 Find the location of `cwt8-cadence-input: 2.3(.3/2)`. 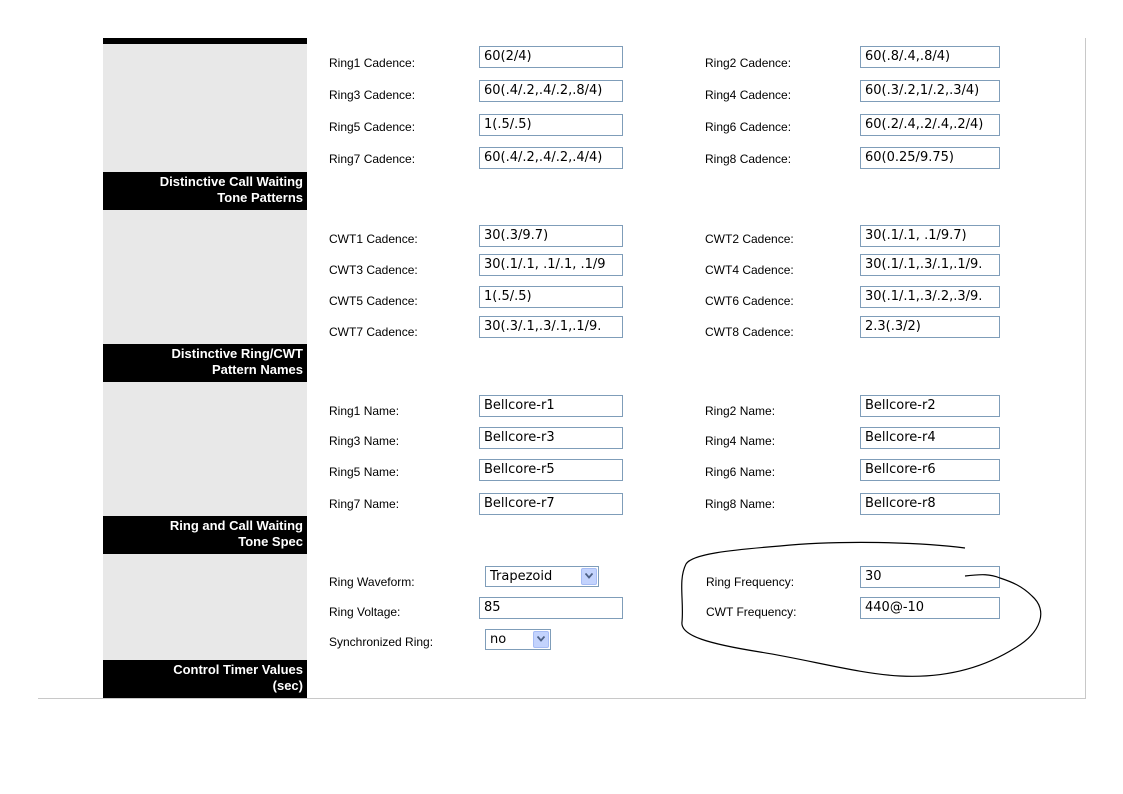

cwt8-cadence-input: 2.3(.3/2) is located at coordinates (930, 327).